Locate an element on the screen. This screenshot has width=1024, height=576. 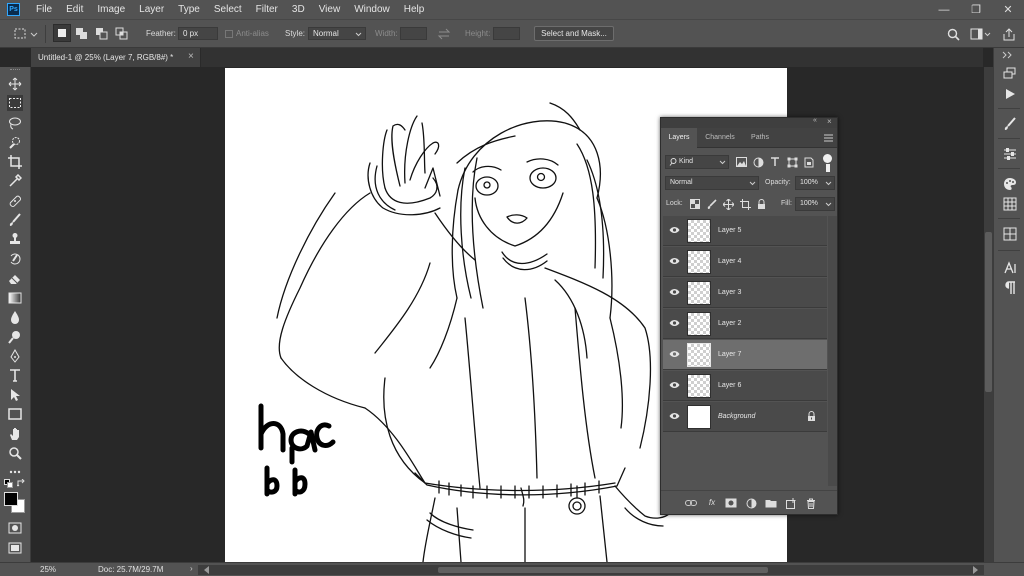
hand-tool-icon is located at coordinates (15, 434).